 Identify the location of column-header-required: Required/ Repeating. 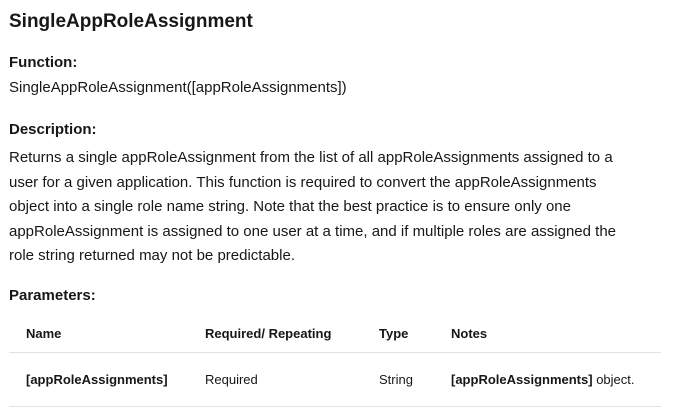
(275, 333).